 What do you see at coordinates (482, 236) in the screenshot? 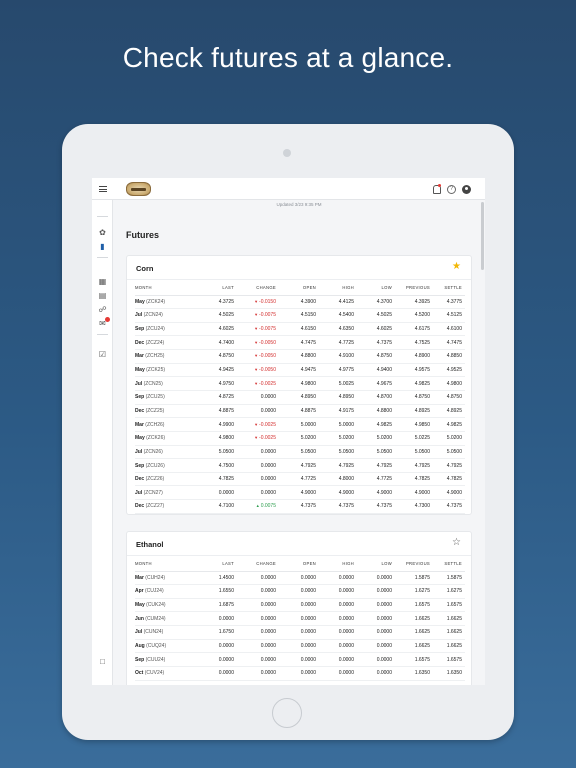
I see `scrollbar` at bounding box center [482, 236].